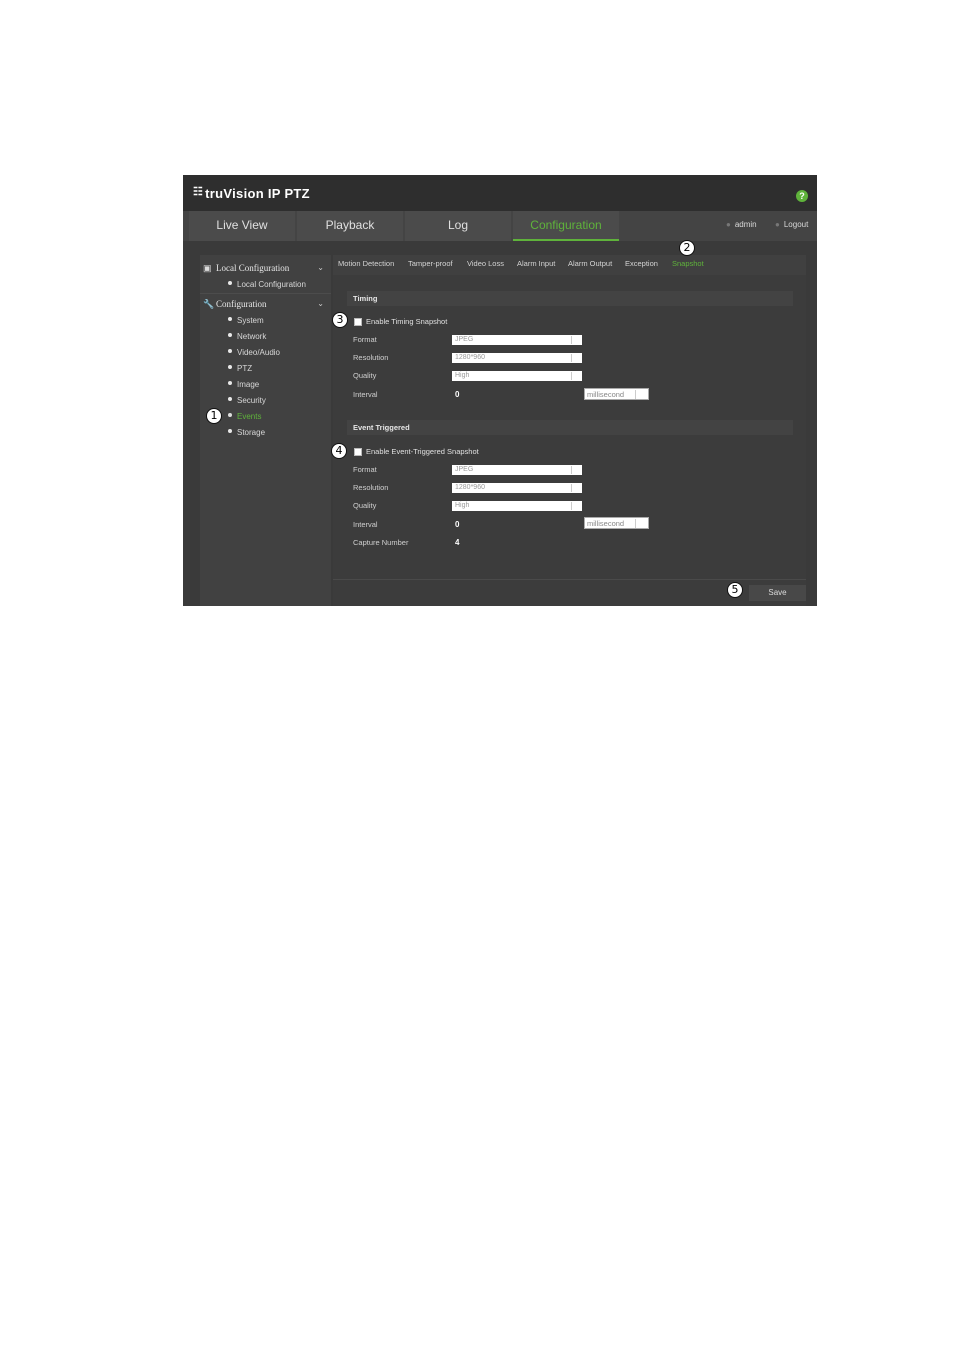 The height and width of the screenshot is (1350, 954). Describe the element at coordinates (198, 192) in the screenshot. I see `truvision-logo-icon: ☷` at that location.